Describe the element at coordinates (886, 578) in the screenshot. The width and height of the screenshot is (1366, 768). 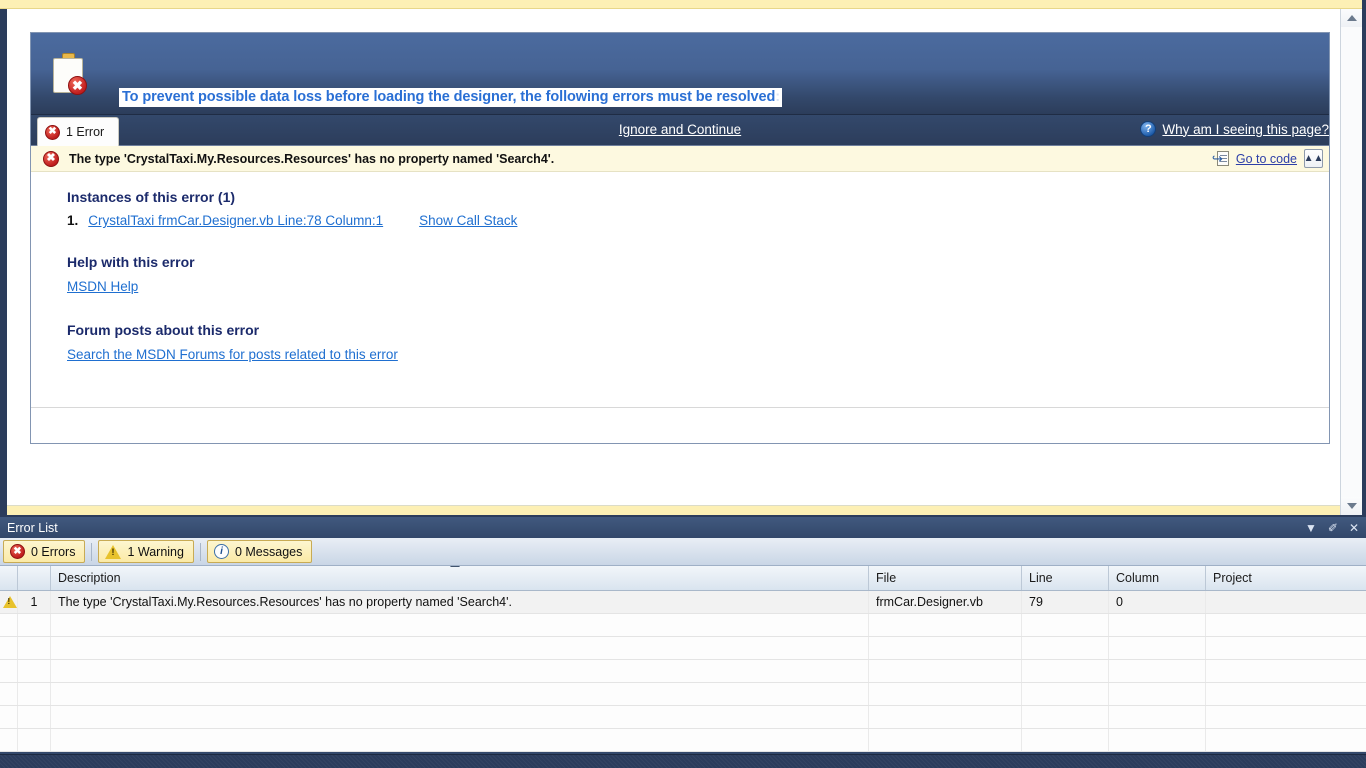
I see `column-header-file-label: File` at that location.